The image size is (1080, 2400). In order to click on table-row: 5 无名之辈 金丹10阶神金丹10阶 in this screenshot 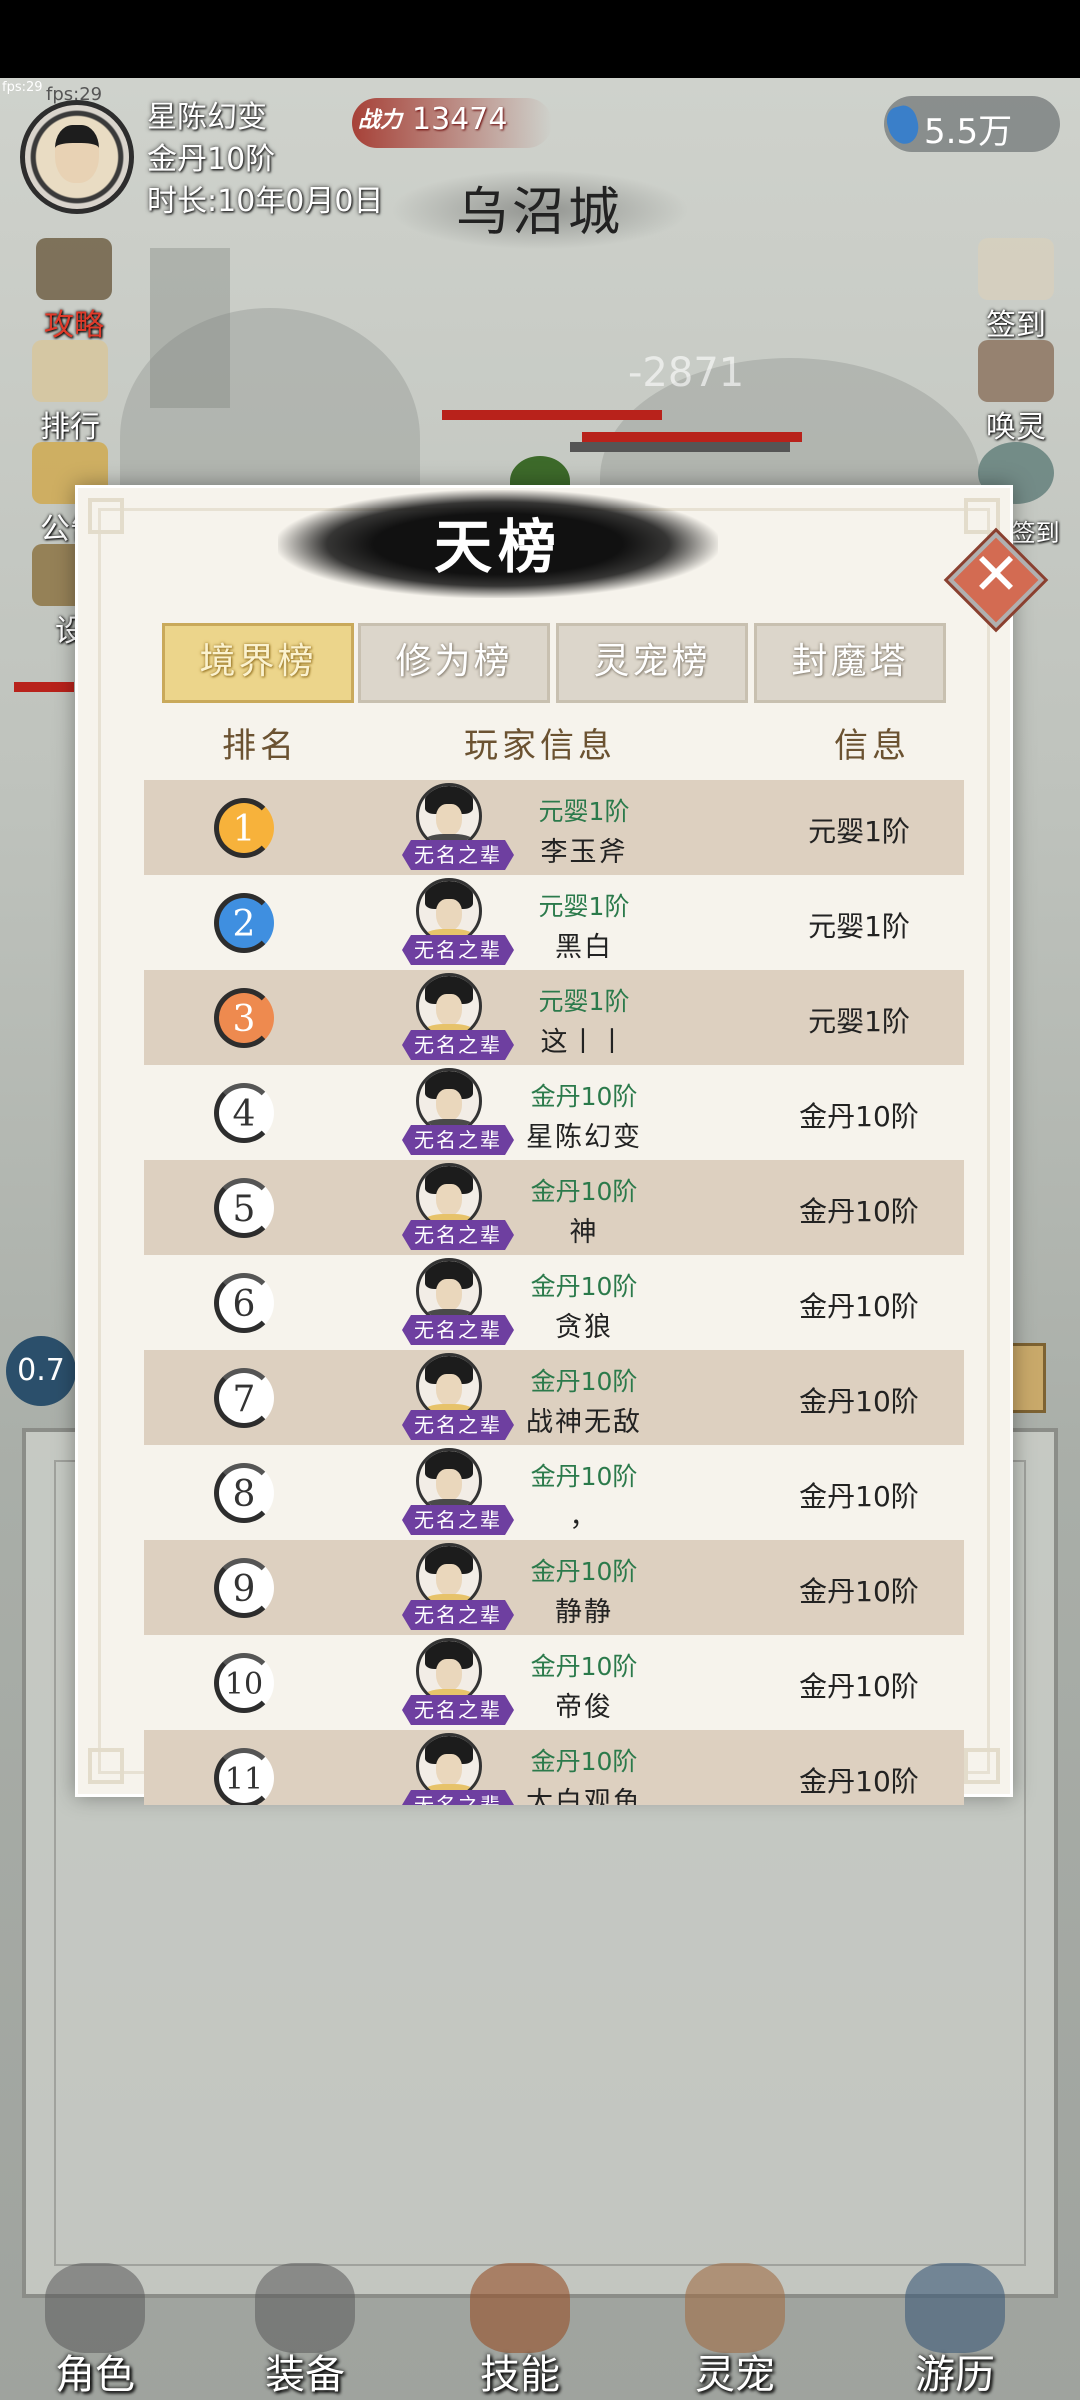, I will do `click(554, 1207)`.